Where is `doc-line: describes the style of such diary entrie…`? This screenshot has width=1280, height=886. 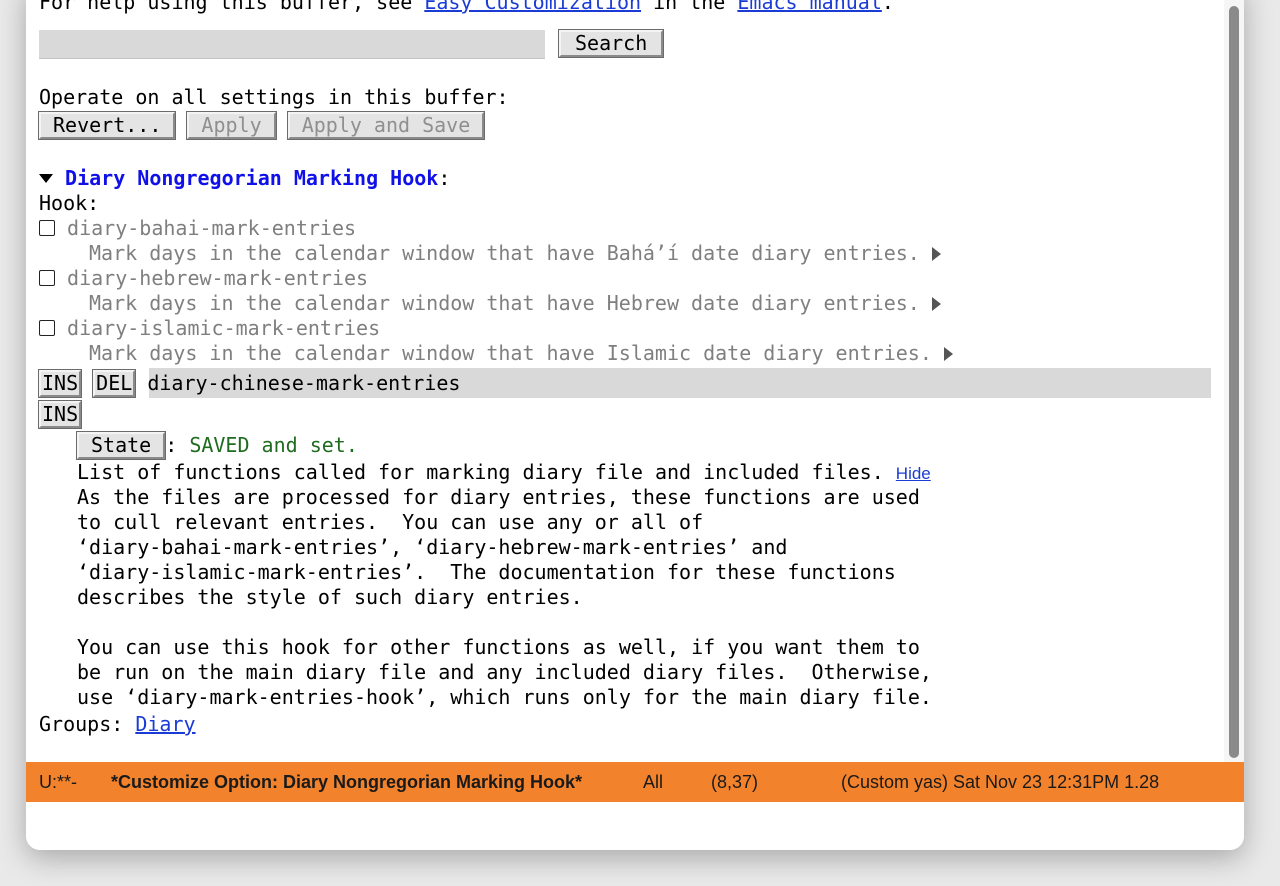 doc-line: describes the style of such diary entrie… is located at coordinates (330, 597).